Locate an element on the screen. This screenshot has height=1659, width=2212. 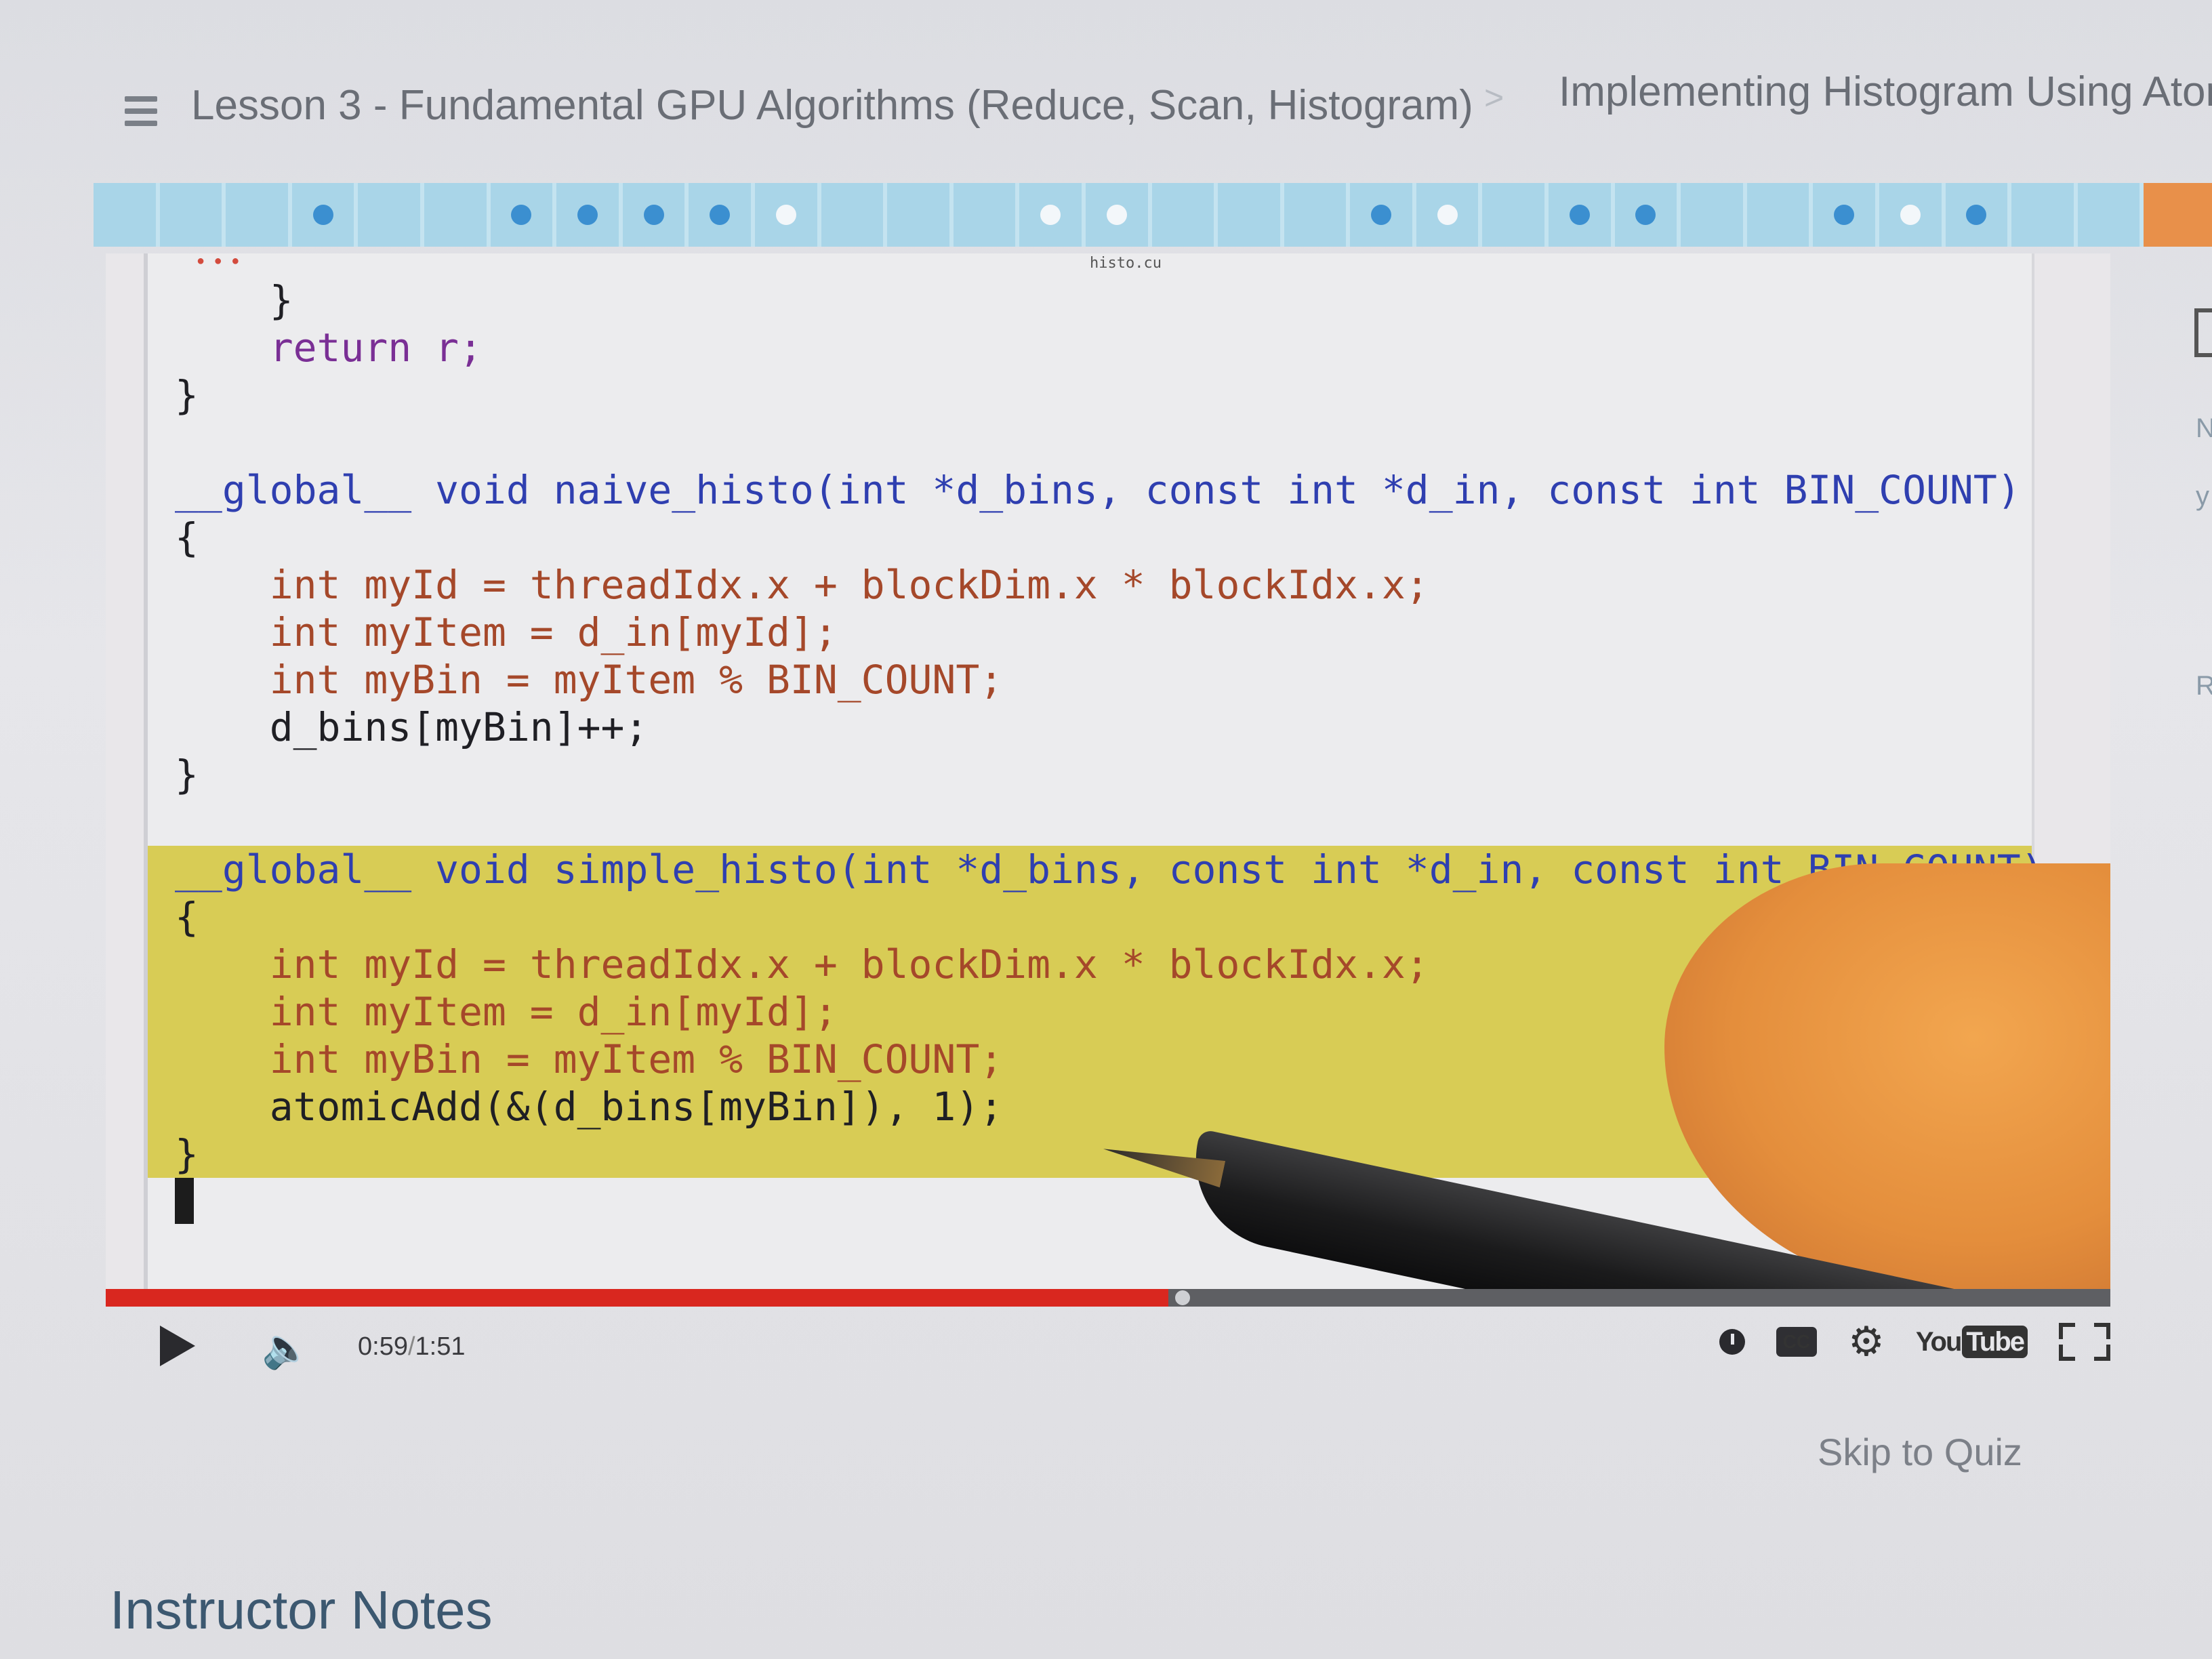
captions-button: CC is located at coordinates (1797, 1342).